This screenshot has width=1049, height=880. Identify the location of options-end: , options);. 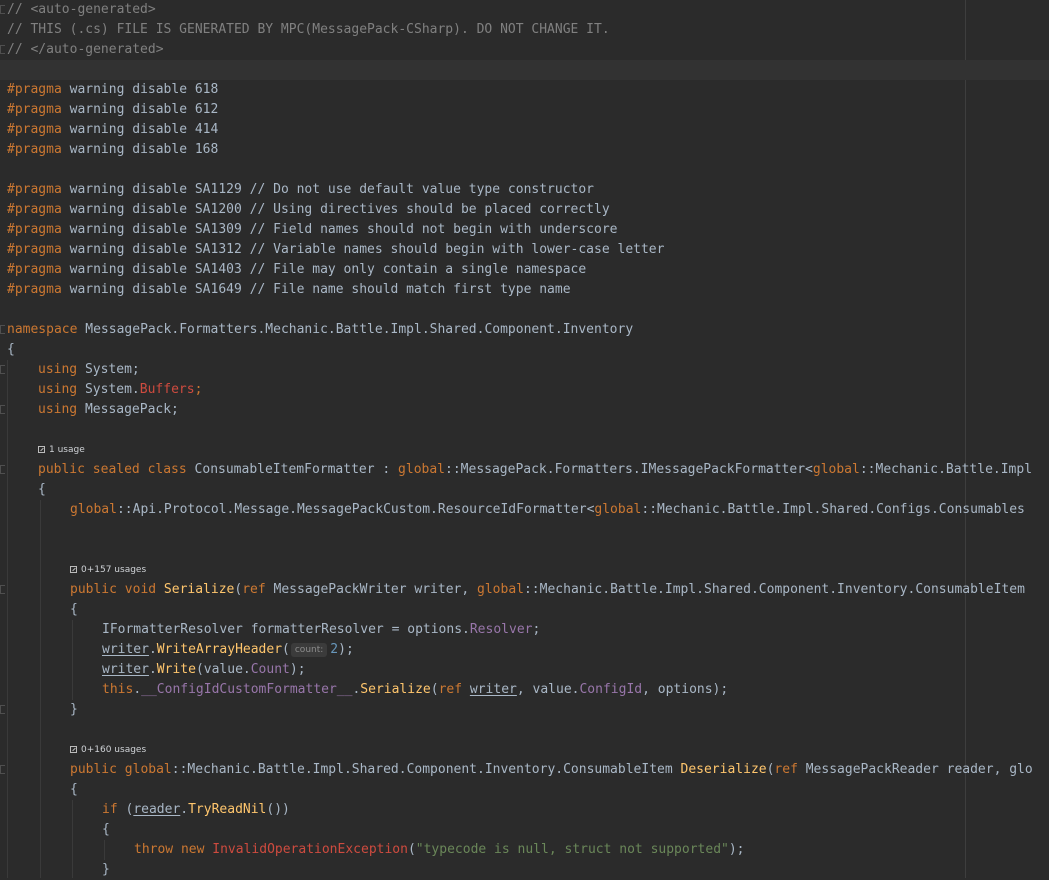
(685, 689).